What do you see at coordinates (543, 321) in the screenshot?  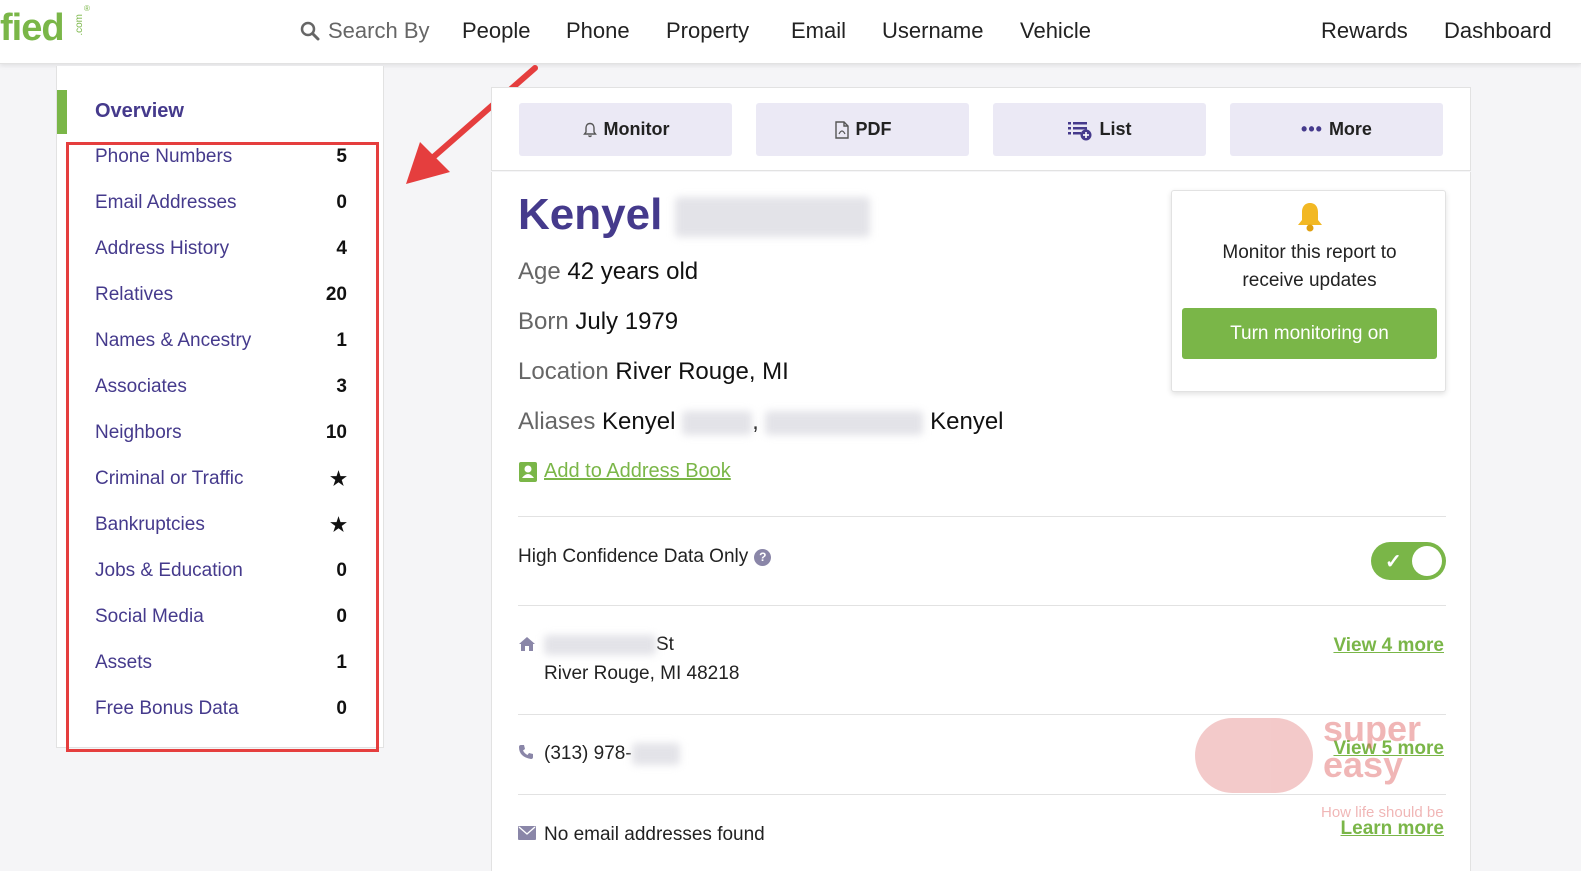 I see `born-label: Born` at bounding box center [543, 321].